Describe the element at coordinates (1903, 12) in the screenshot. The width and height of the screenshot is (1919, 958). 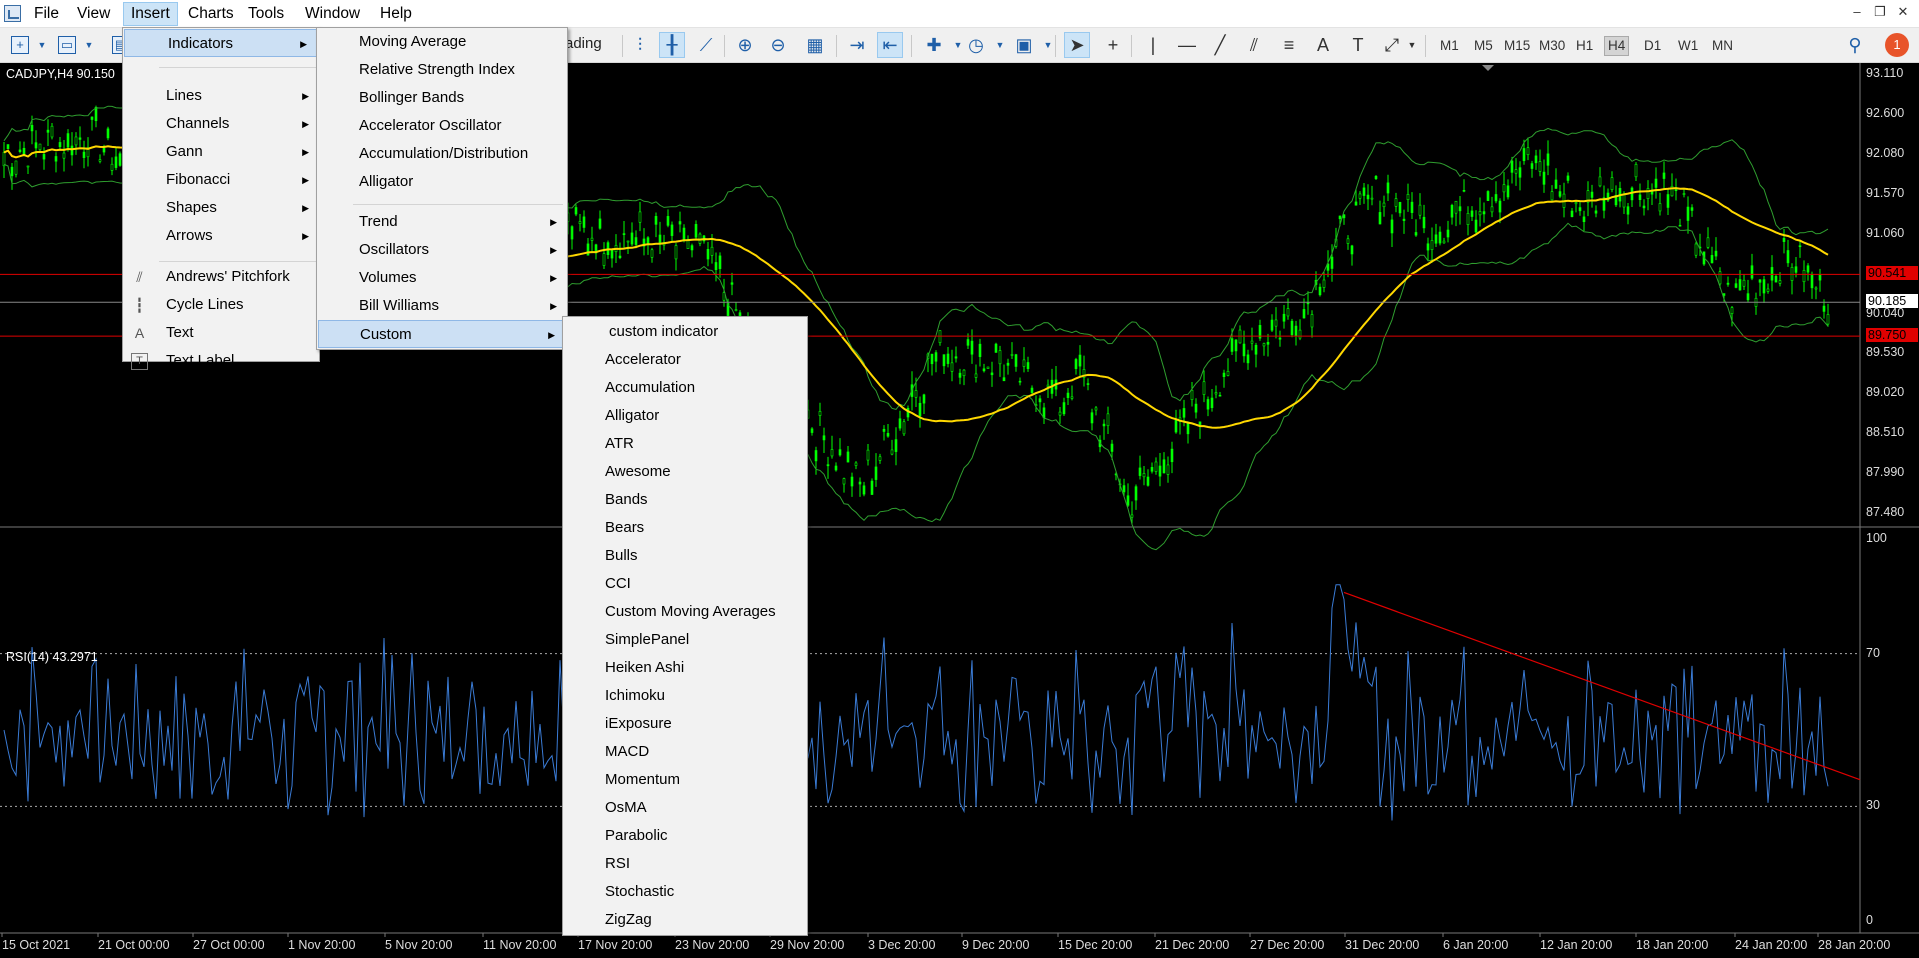
I see `close-icon: ✕` at that location.